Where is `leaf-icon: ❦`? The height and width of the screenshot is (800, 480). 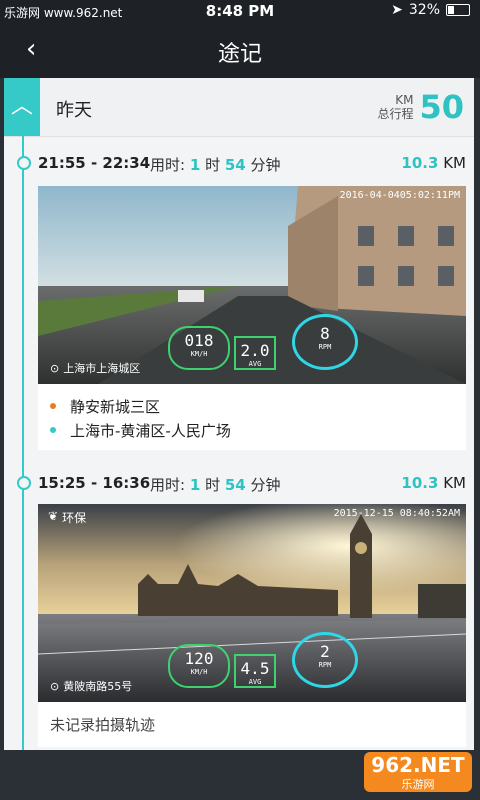 leaf-icon: ❦ is located at coordinates (53, 516).